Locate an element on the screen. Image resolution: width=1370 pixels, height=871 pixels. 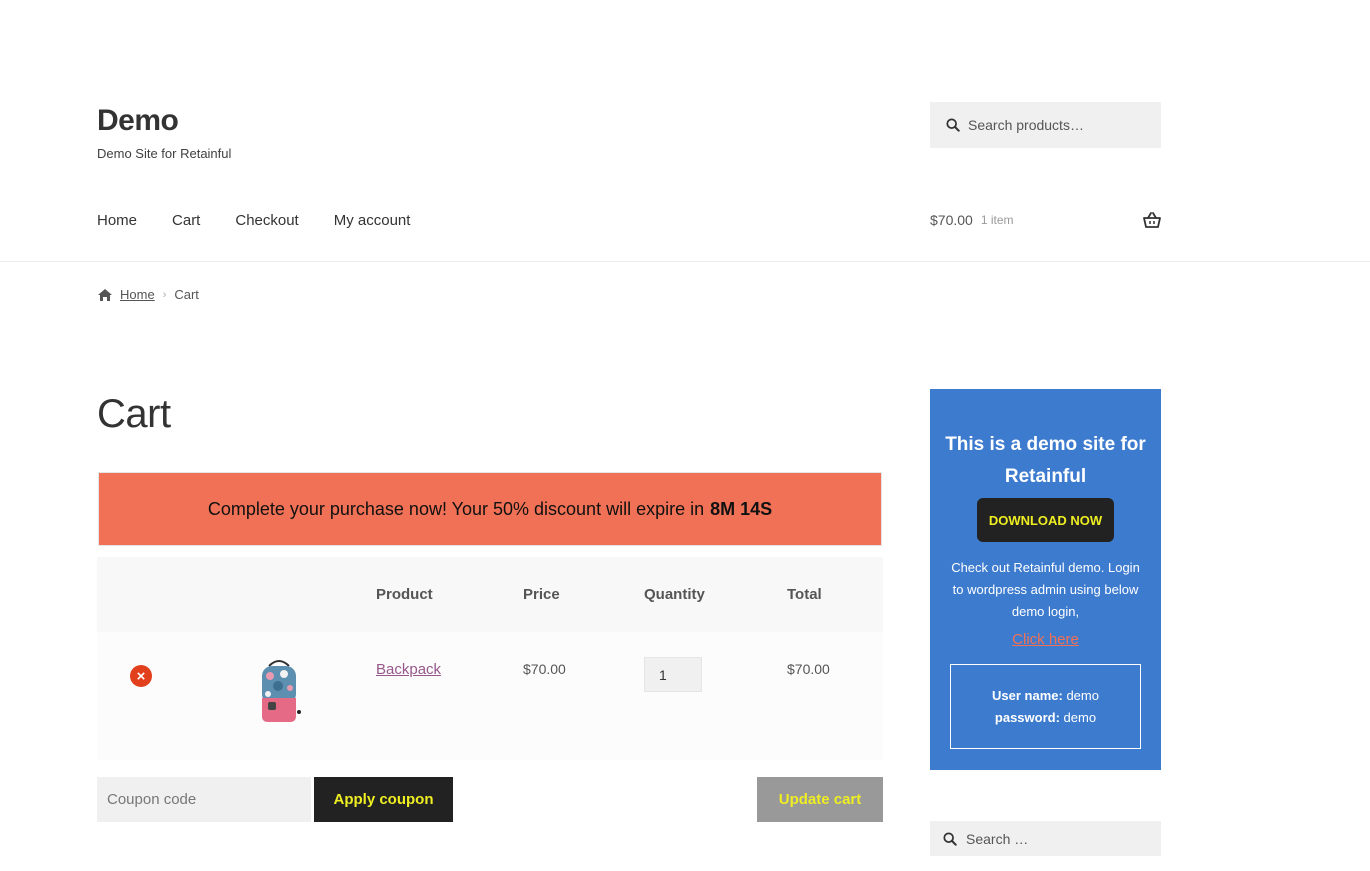
click-here-link: Click here is located at coordinates (1045, 639).